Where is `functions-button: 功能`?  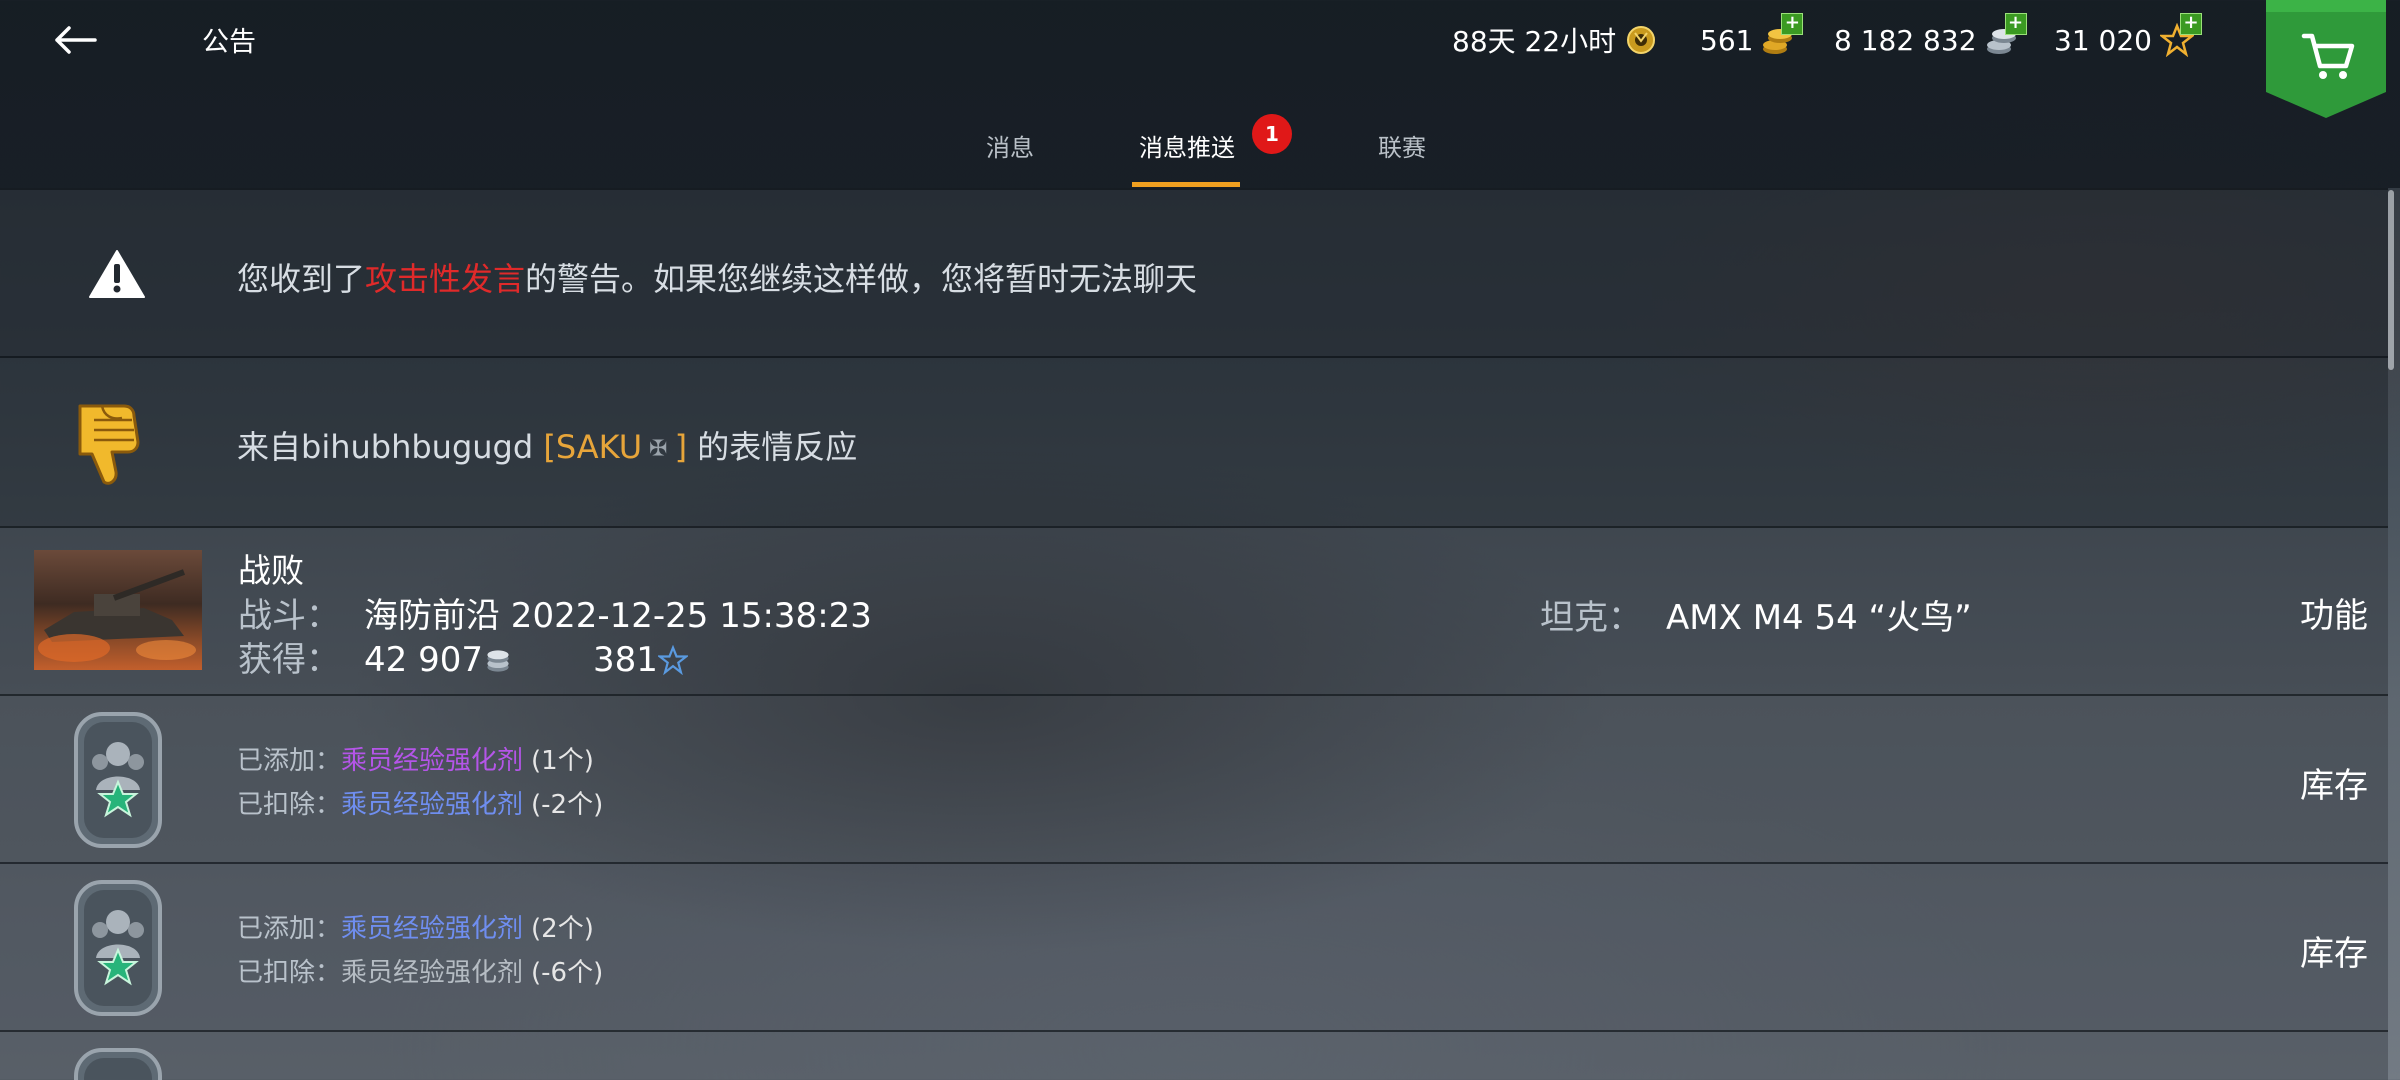 functions-button: 功能 is located at coordinates (2334, 612).